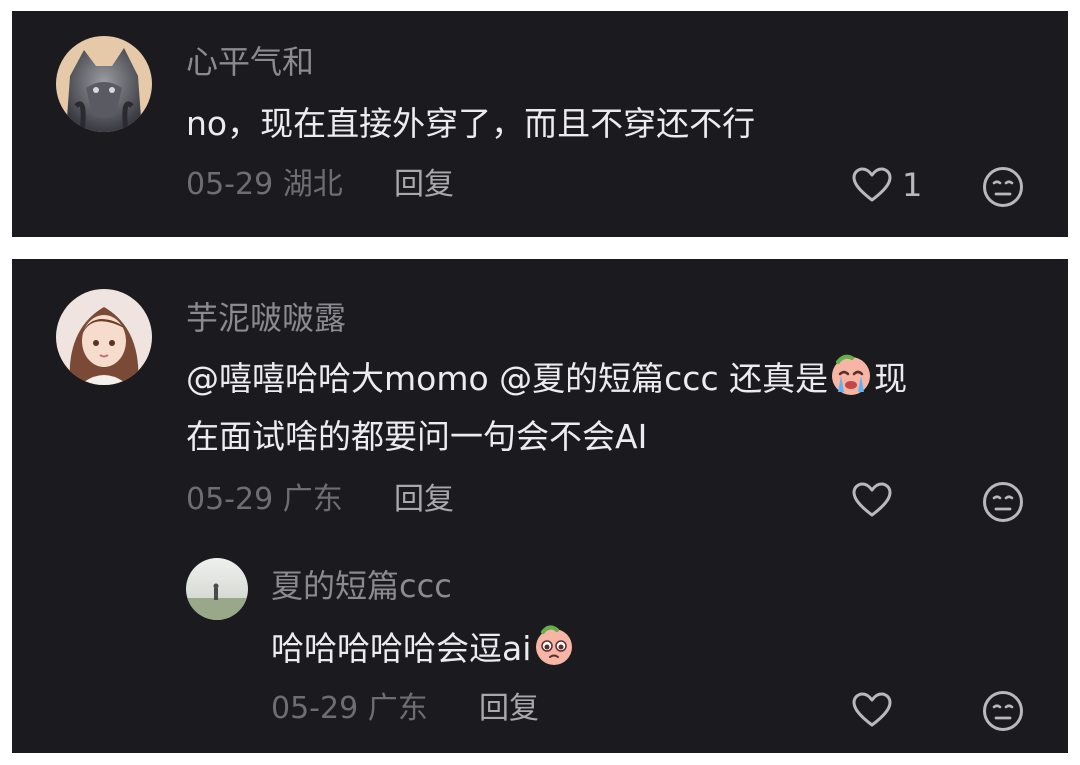 The height and width of the screenshot is (765, 1080). Describe the element at coordinates (401, 648) in the screenshot. I see `reply-text-body: 哈哈哈哈哈会逗ai` at that location.